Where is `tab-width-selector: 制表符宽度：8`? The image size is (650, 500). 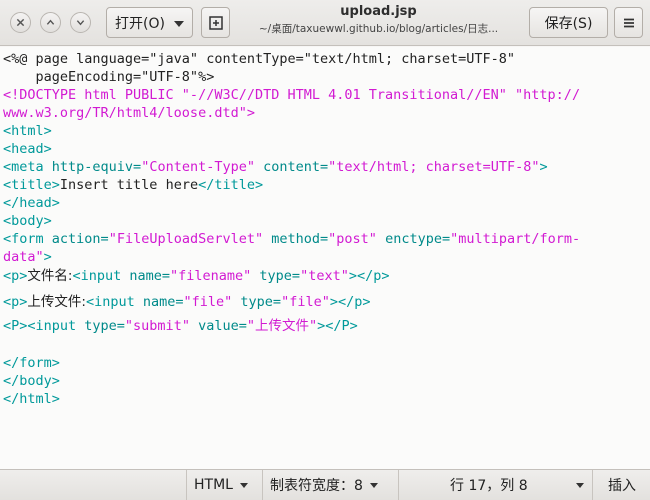 tab-width-selector: 制表符宽度：8 is located at coordinates (324, 485).